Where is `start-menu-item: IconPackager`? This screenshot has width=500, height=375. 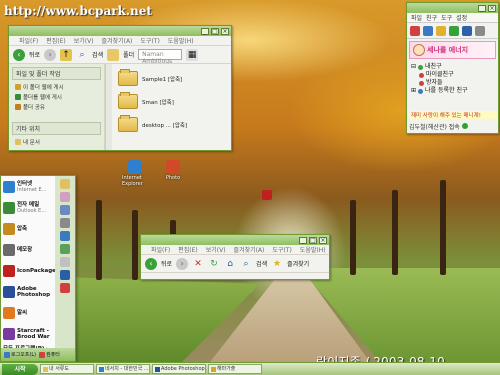 start-menu-item: IconPackager is located at coordinates (30, 270).